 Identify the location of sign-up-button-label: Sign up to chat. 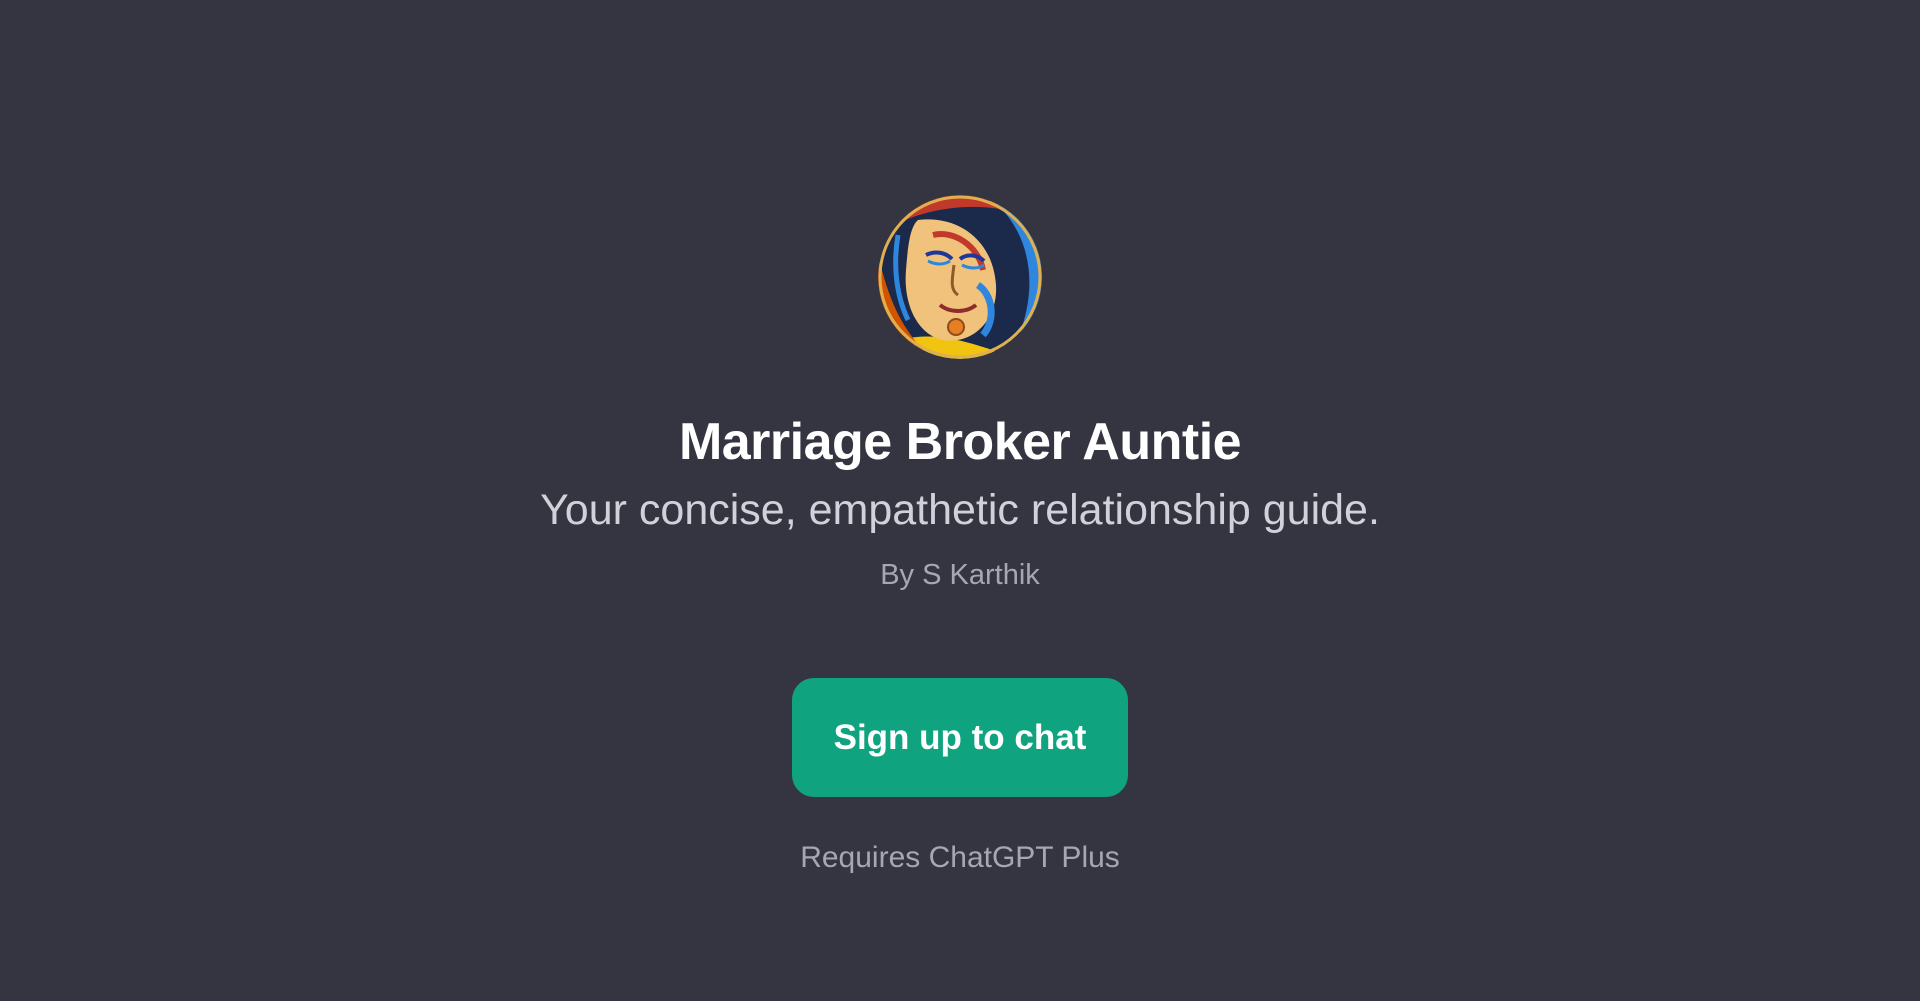
(960, 737).